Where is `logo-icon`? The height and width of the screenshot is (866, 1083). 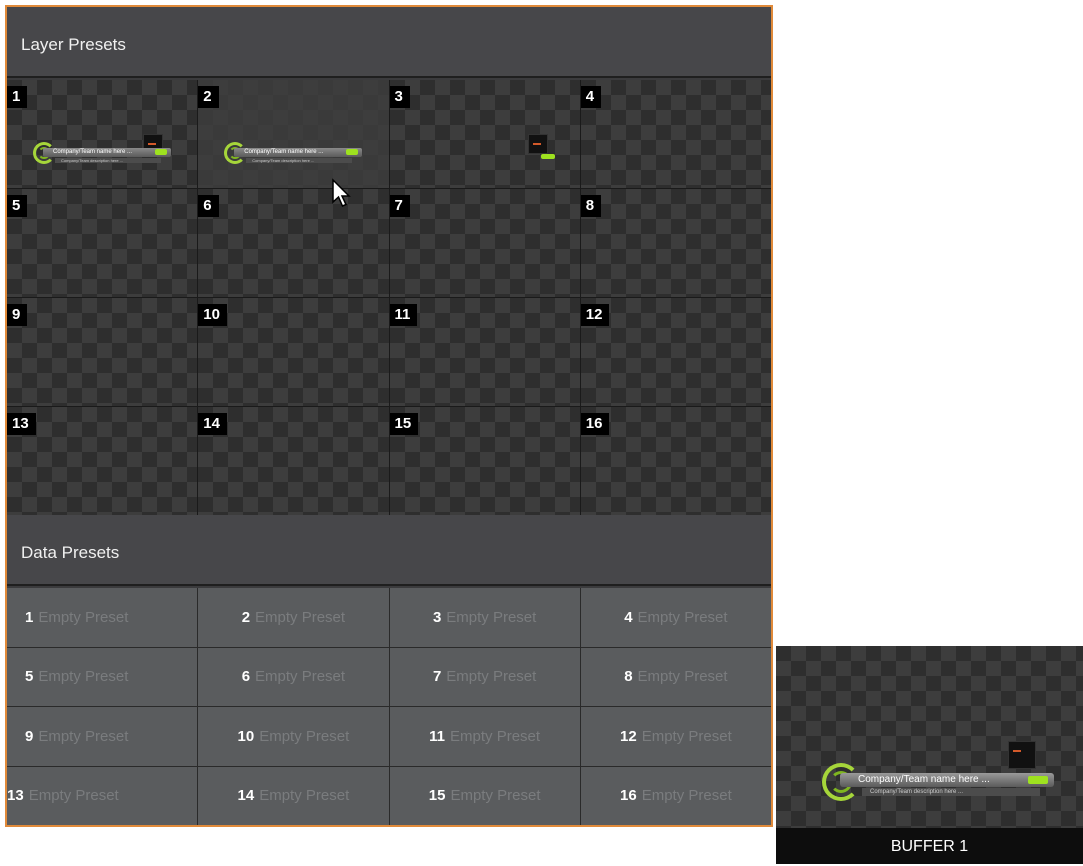
logo-icon is located at coordinates (537, 144).